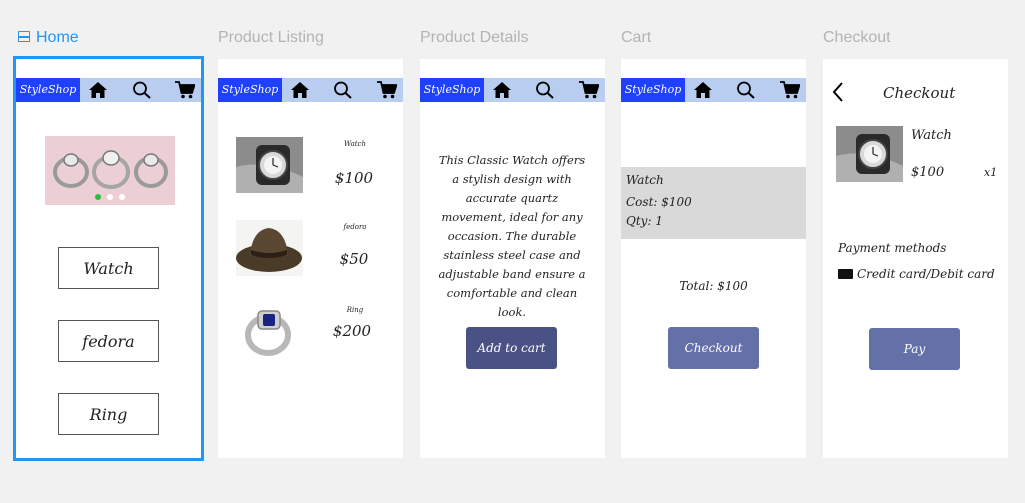 The height and width of the screenshot is (503, 1025). I want to click on watch-button: Watch, so click(108, 268).